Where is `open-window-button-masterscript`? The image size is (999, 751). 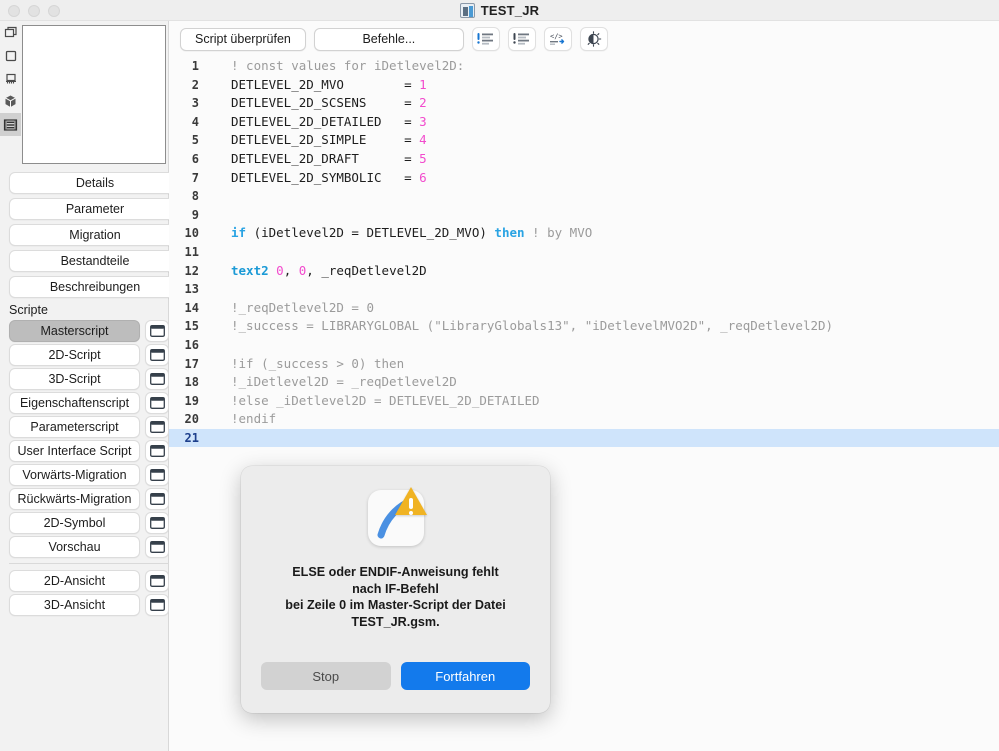
open-window-button-masterscript is located at coordinates (157, 331).